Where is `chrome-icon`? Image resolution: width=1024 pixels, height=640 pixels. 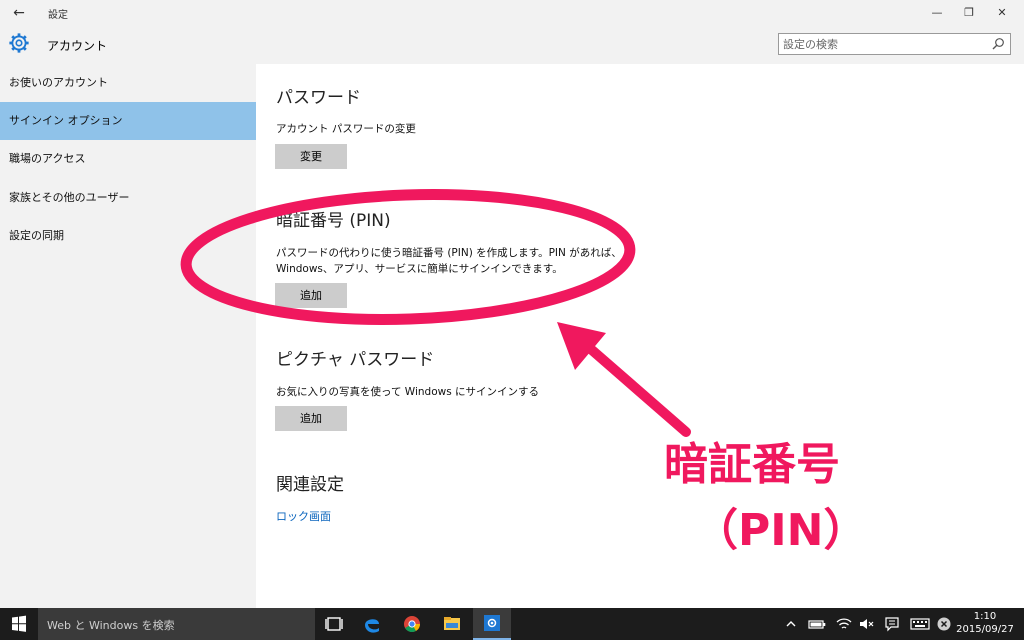
chrome-icon is located at coordinates (412, 624).